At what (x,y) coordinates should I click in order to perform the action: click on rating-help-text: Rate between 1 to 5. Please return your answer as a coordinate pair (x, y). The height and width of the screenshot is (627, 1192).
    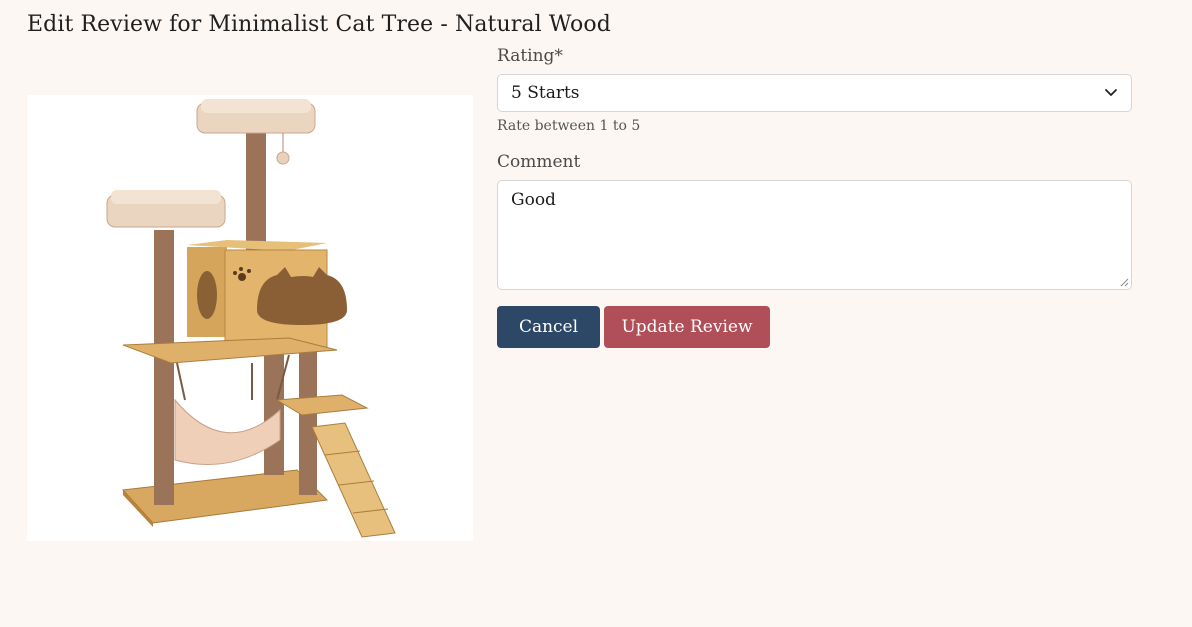
    Looking at the image, I should click on (569, 126).